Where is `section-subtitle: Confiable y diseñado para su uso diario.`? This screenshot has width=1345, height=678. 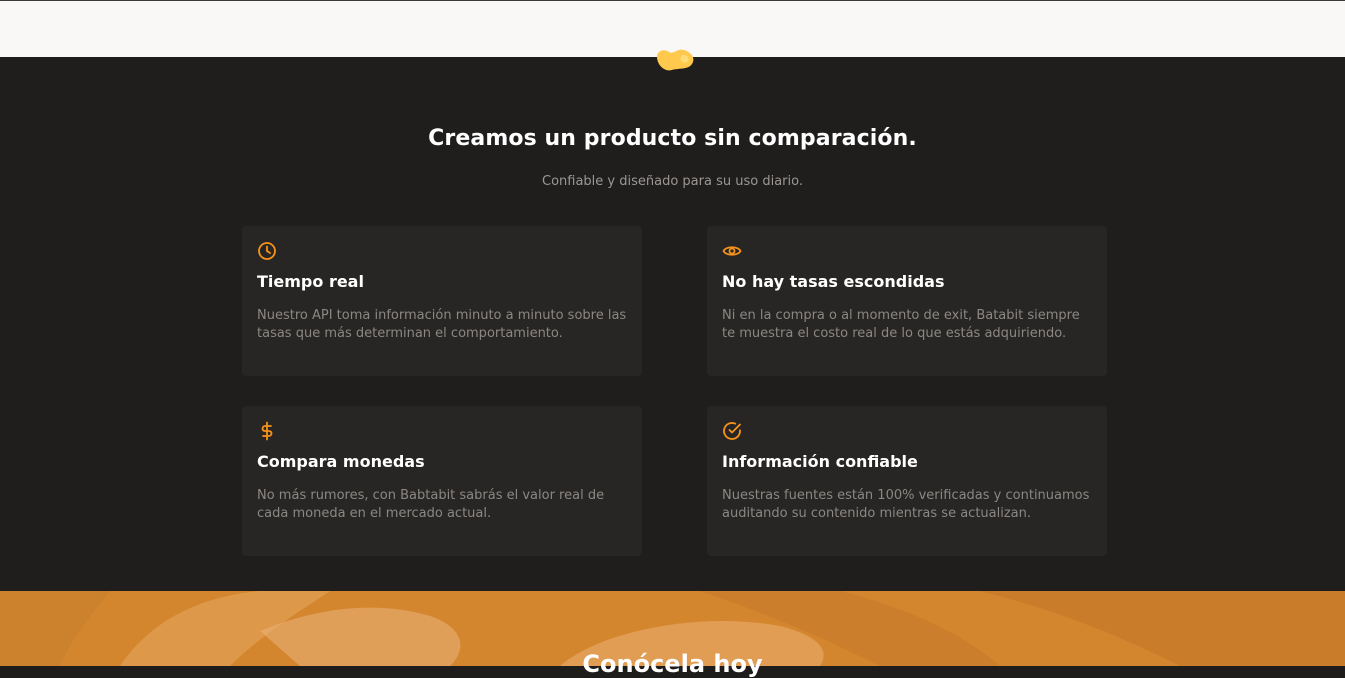 section-subtitle: Confiable y diseñado para su uso diario. is located at coordinates (672, 181).